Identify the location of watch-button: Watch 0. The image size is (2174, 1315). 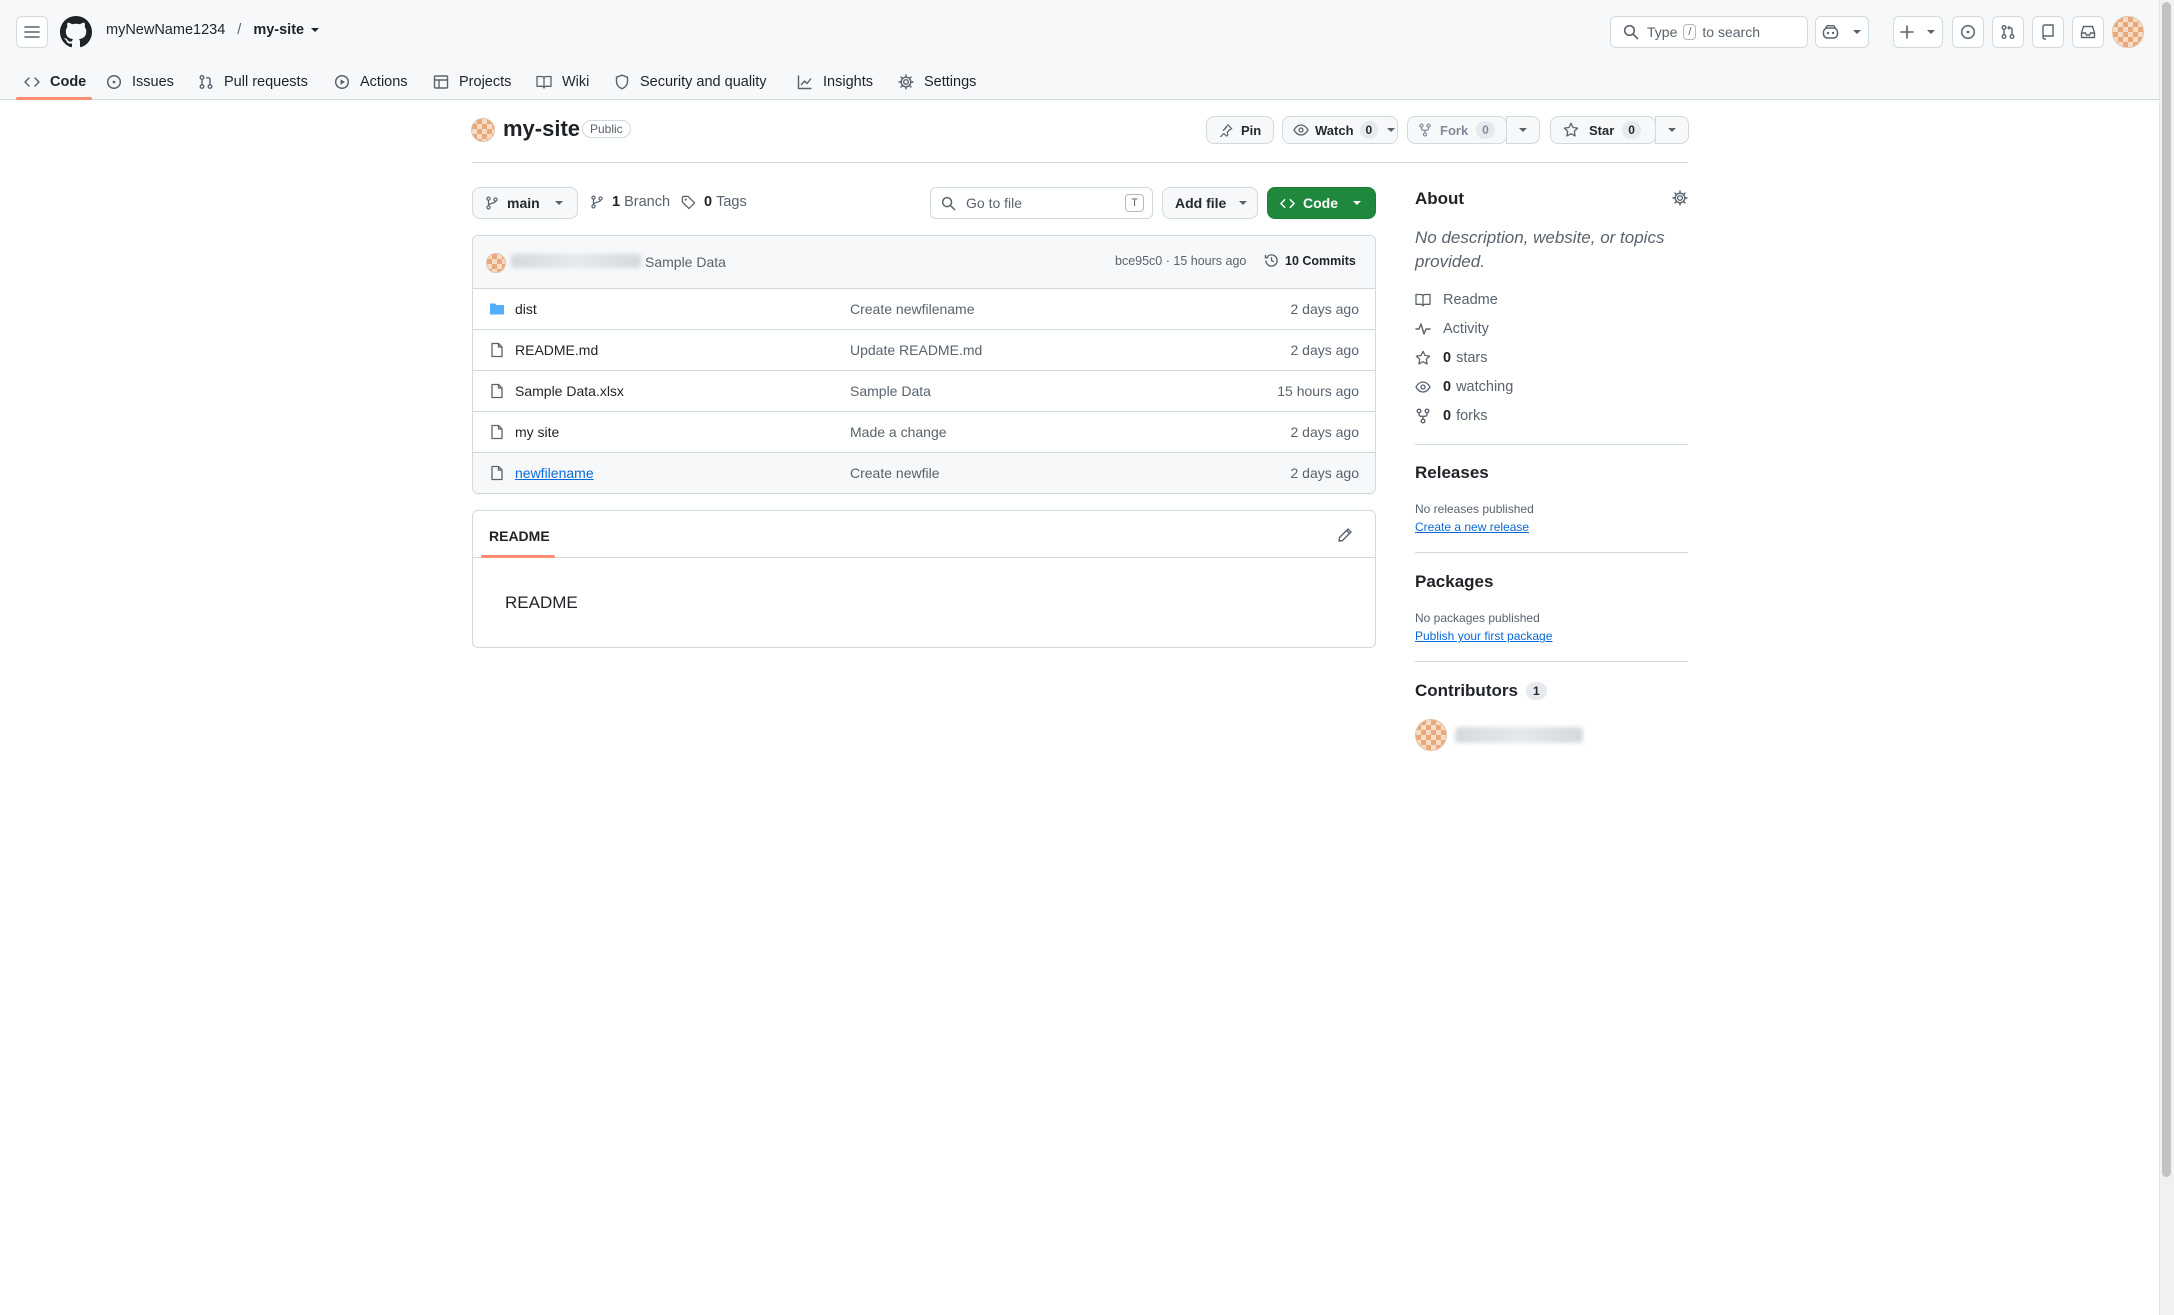
(1340, 130).